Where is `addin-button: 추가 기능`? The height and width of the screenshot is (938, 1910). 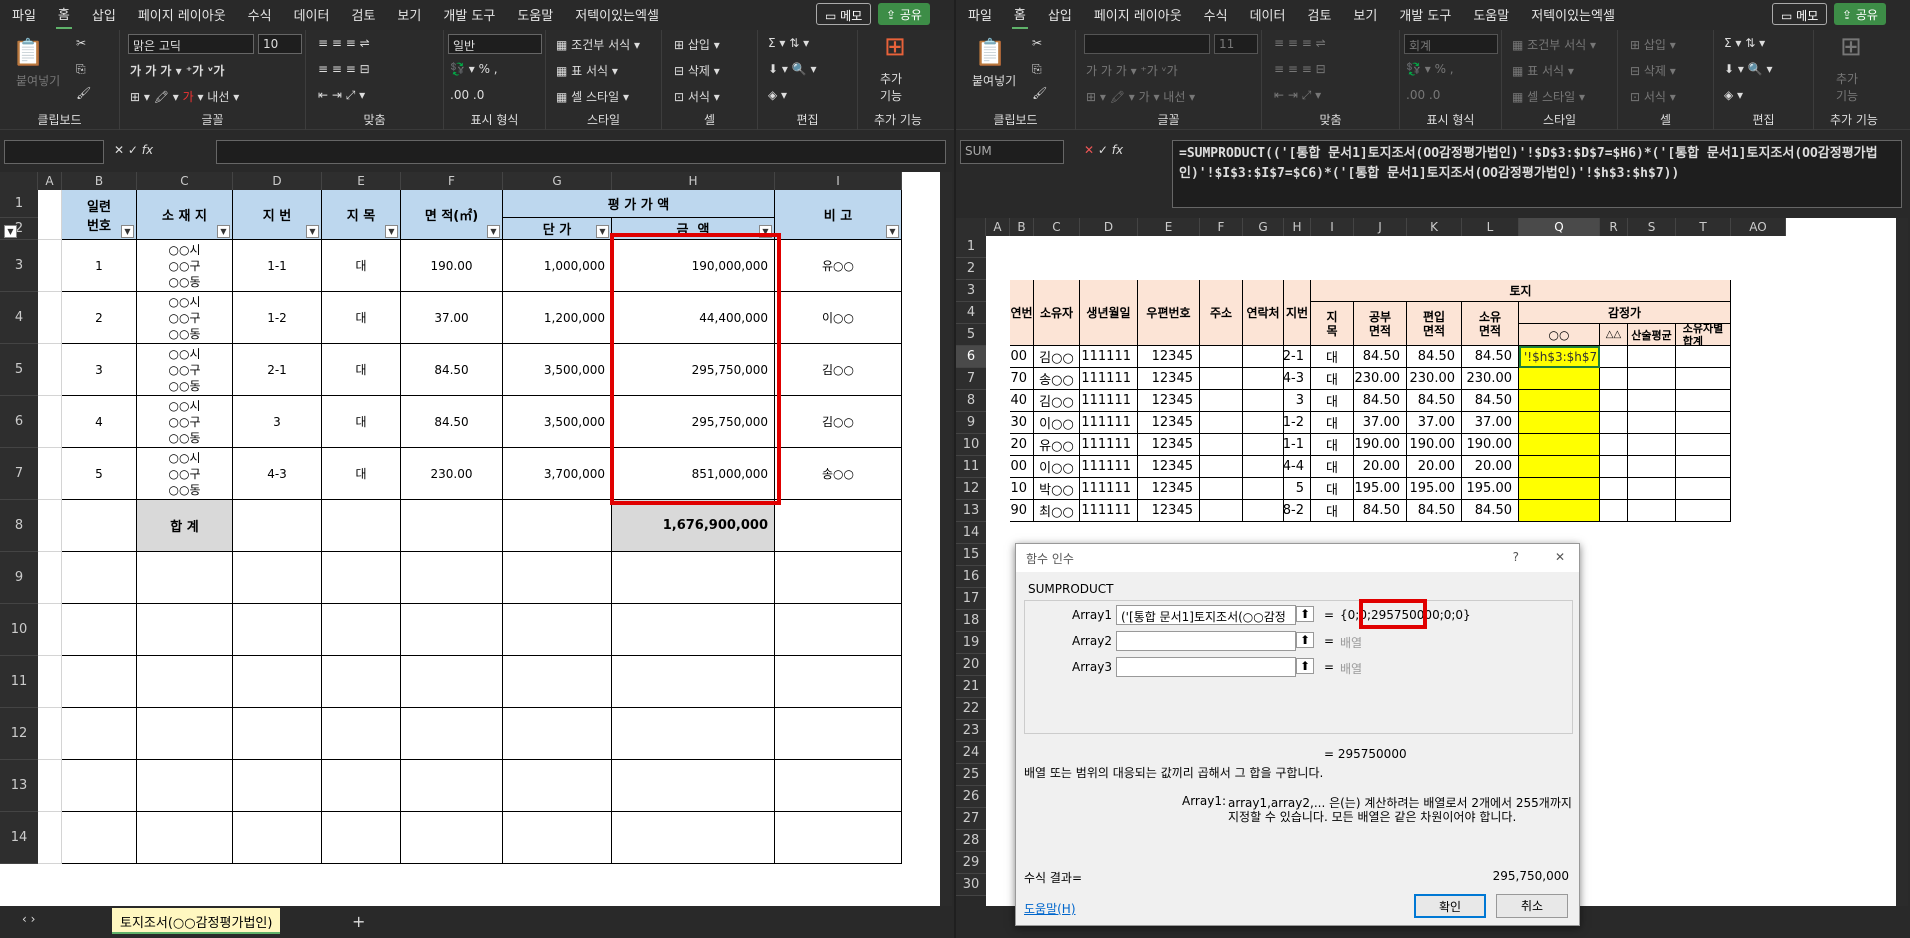 addin-button: 추가 기능 is located at coordinates (1847, 87).